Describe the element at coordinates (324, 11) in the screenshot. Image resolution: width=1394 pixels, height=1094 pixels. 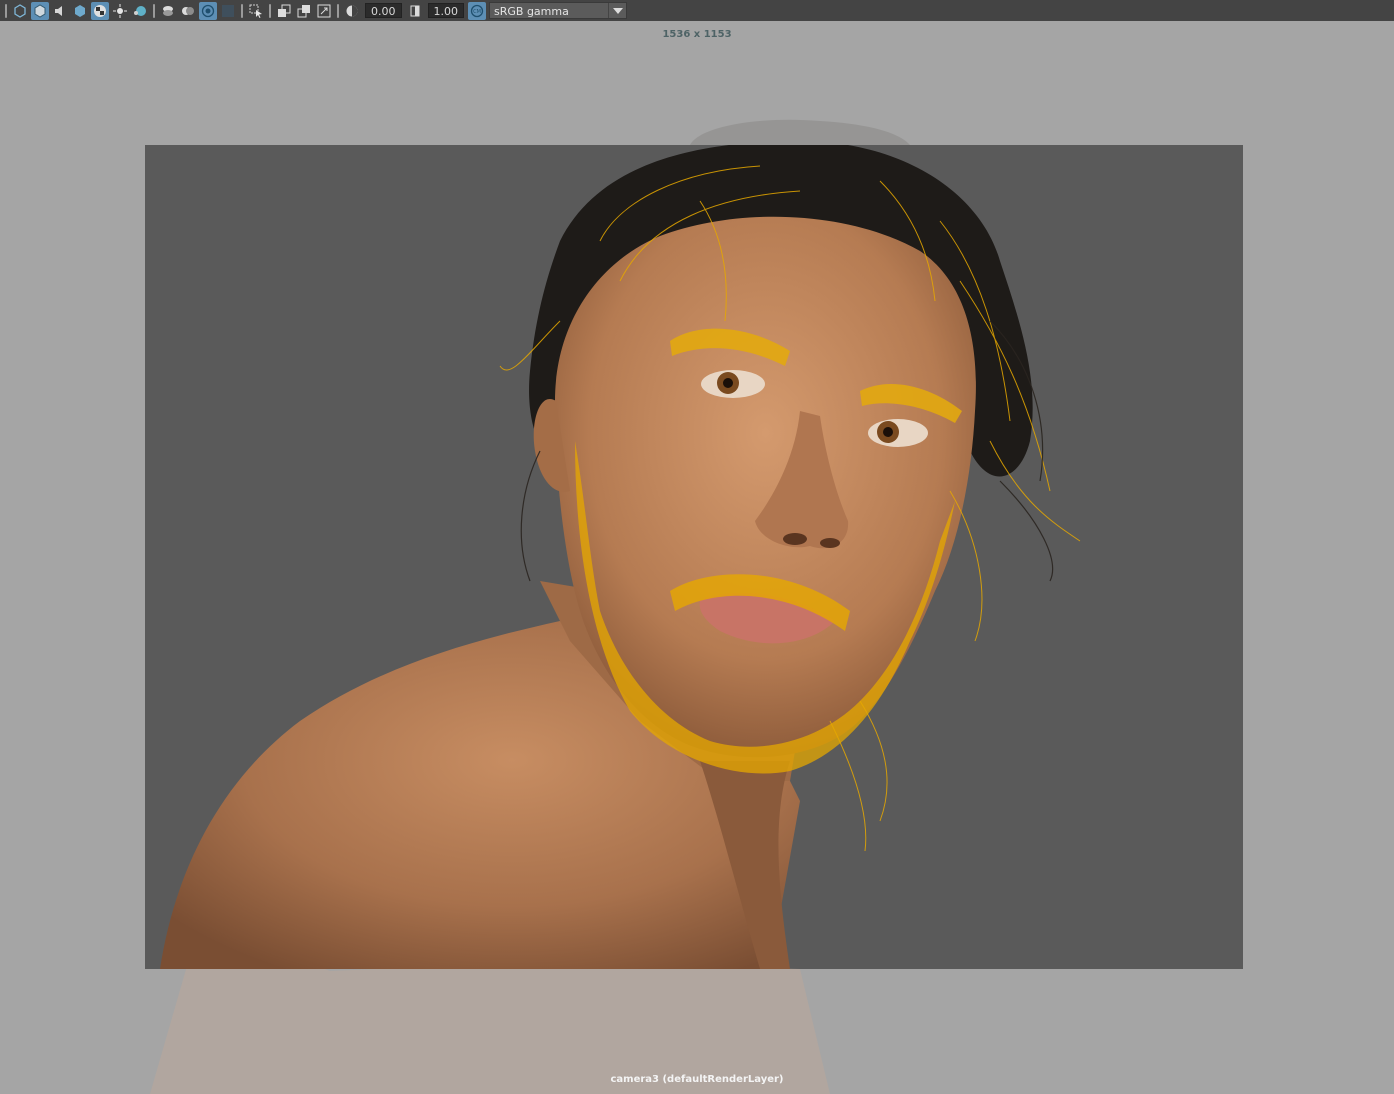
I see `resize-icon` at that location.